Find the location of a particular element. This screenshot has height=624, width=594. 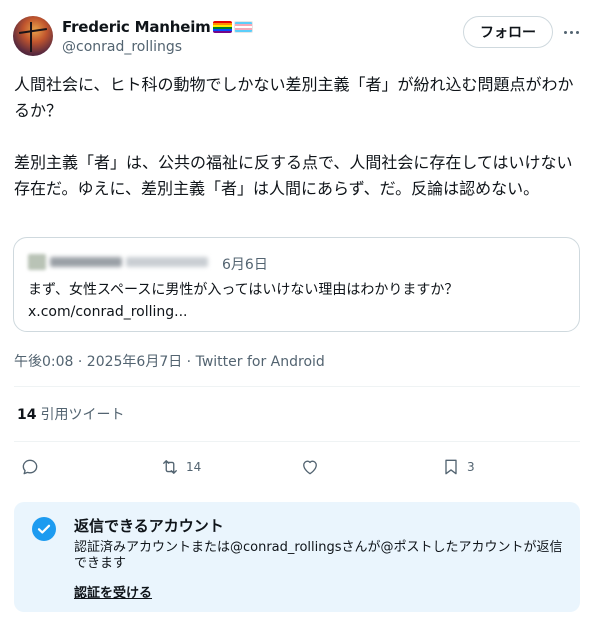

author-name-row: Frederic Manheim is located at coordinates (157, 27).